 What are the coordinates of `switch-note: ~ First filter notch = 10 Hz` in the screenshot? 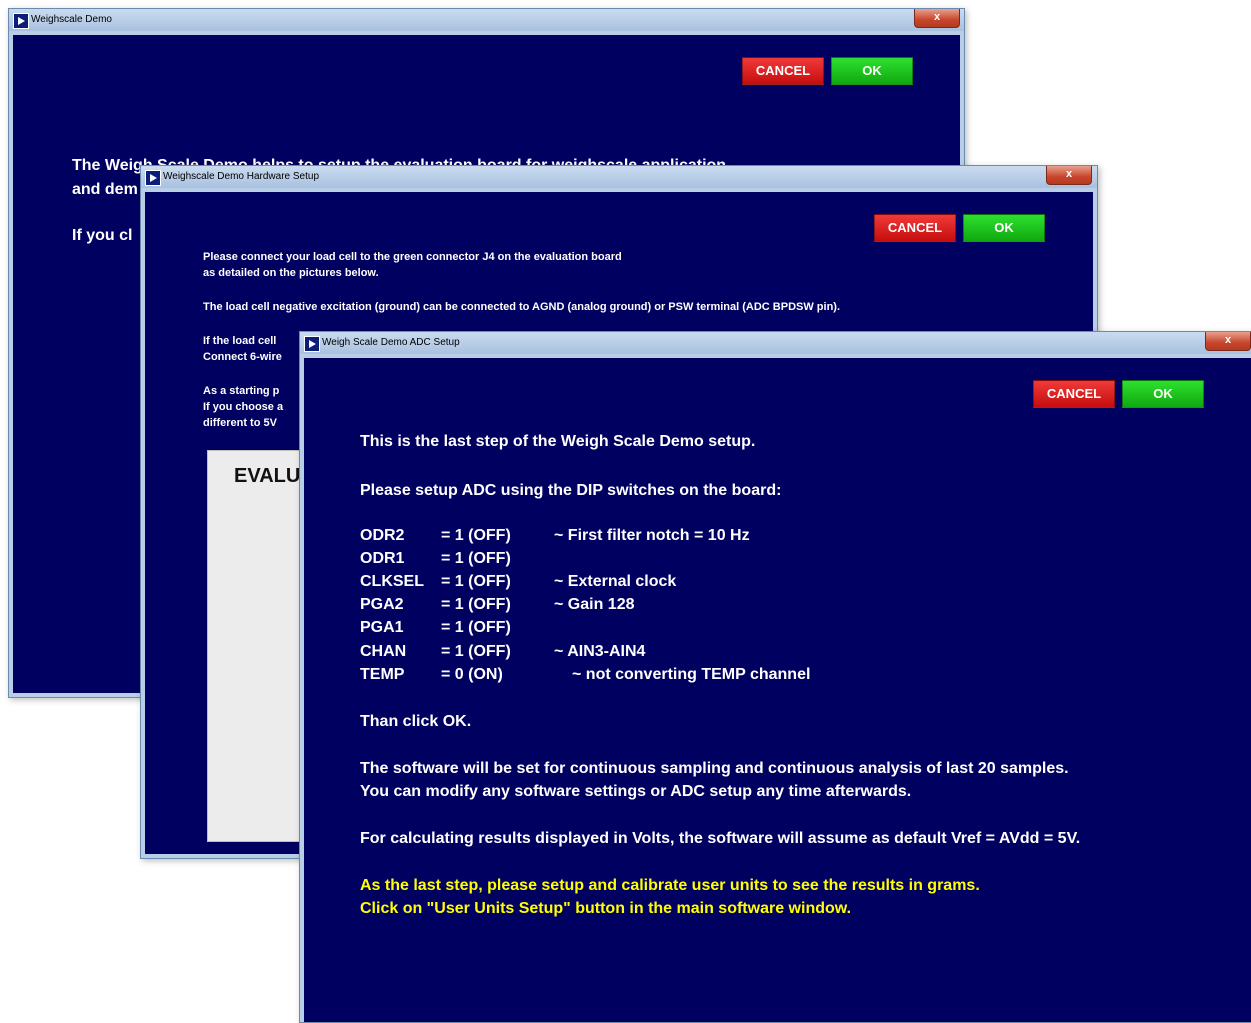 It's located at (652, 535).